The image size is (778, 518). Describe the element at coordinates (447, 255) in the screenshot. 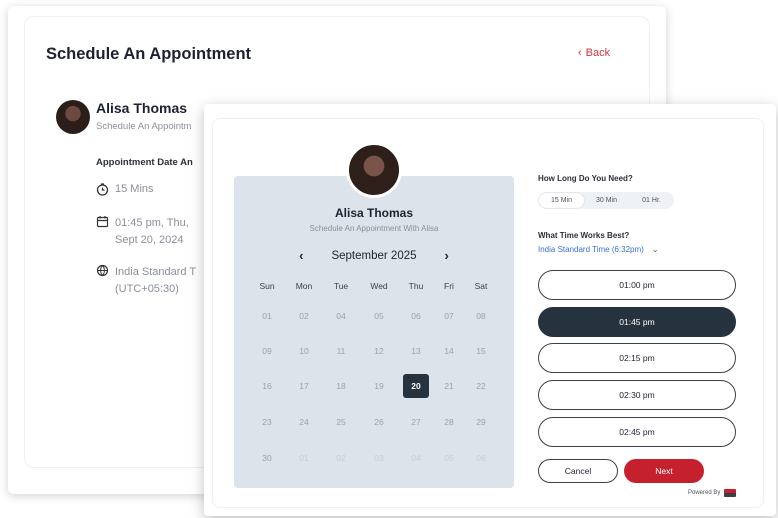

I see `next-month-button: ›` at that location.